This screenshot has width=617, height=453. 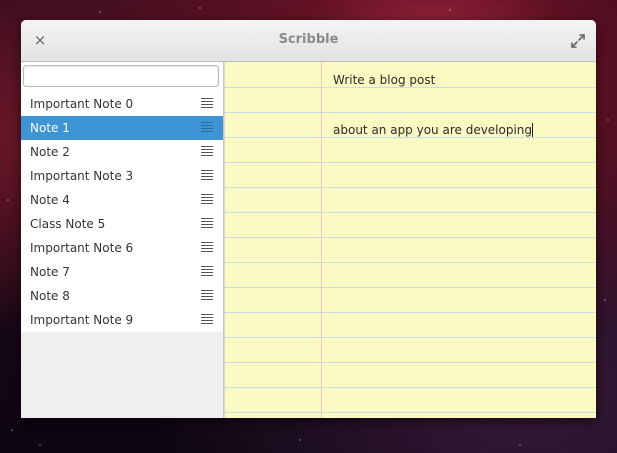 What do you see at coordinates (68, 224) in the screenshot?
I see `note-title: Class Note 5` at bounding box center [68, 224].